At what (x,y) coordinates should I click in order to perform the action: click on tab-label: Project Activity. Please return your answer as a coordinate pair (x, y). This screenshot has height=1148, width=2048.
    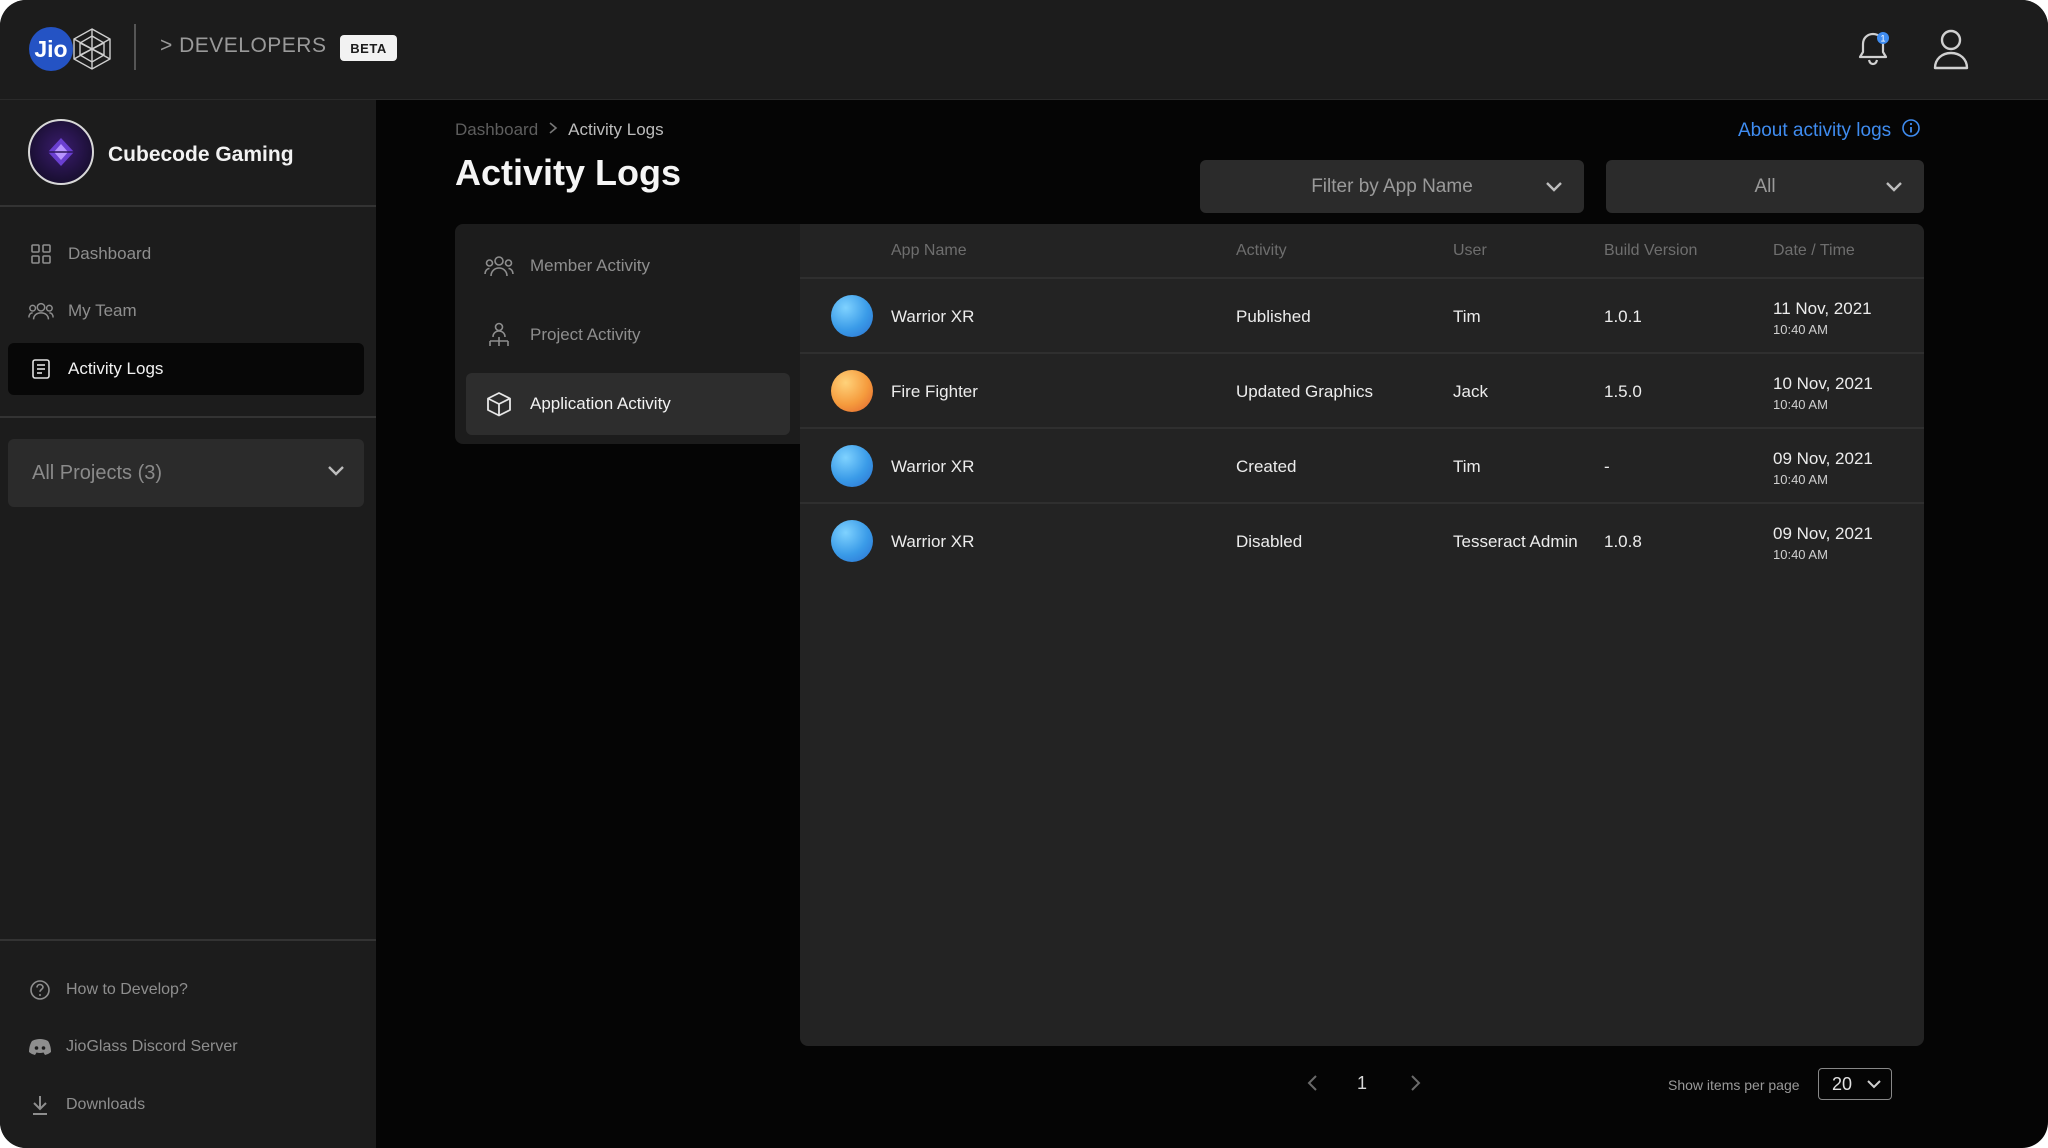
    Looking at the image, I should click on (585, 334).